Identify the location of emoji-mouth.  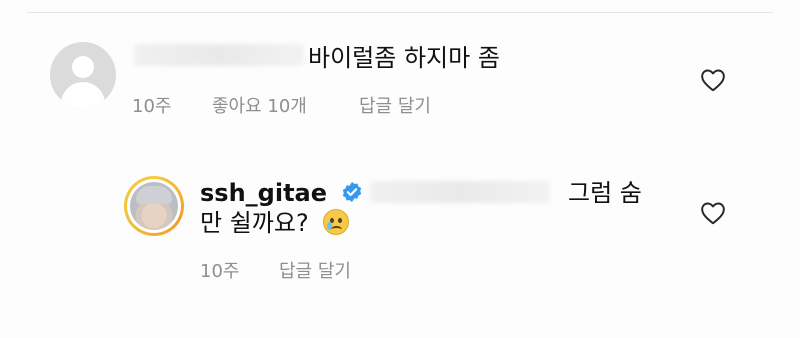
(336, 229).